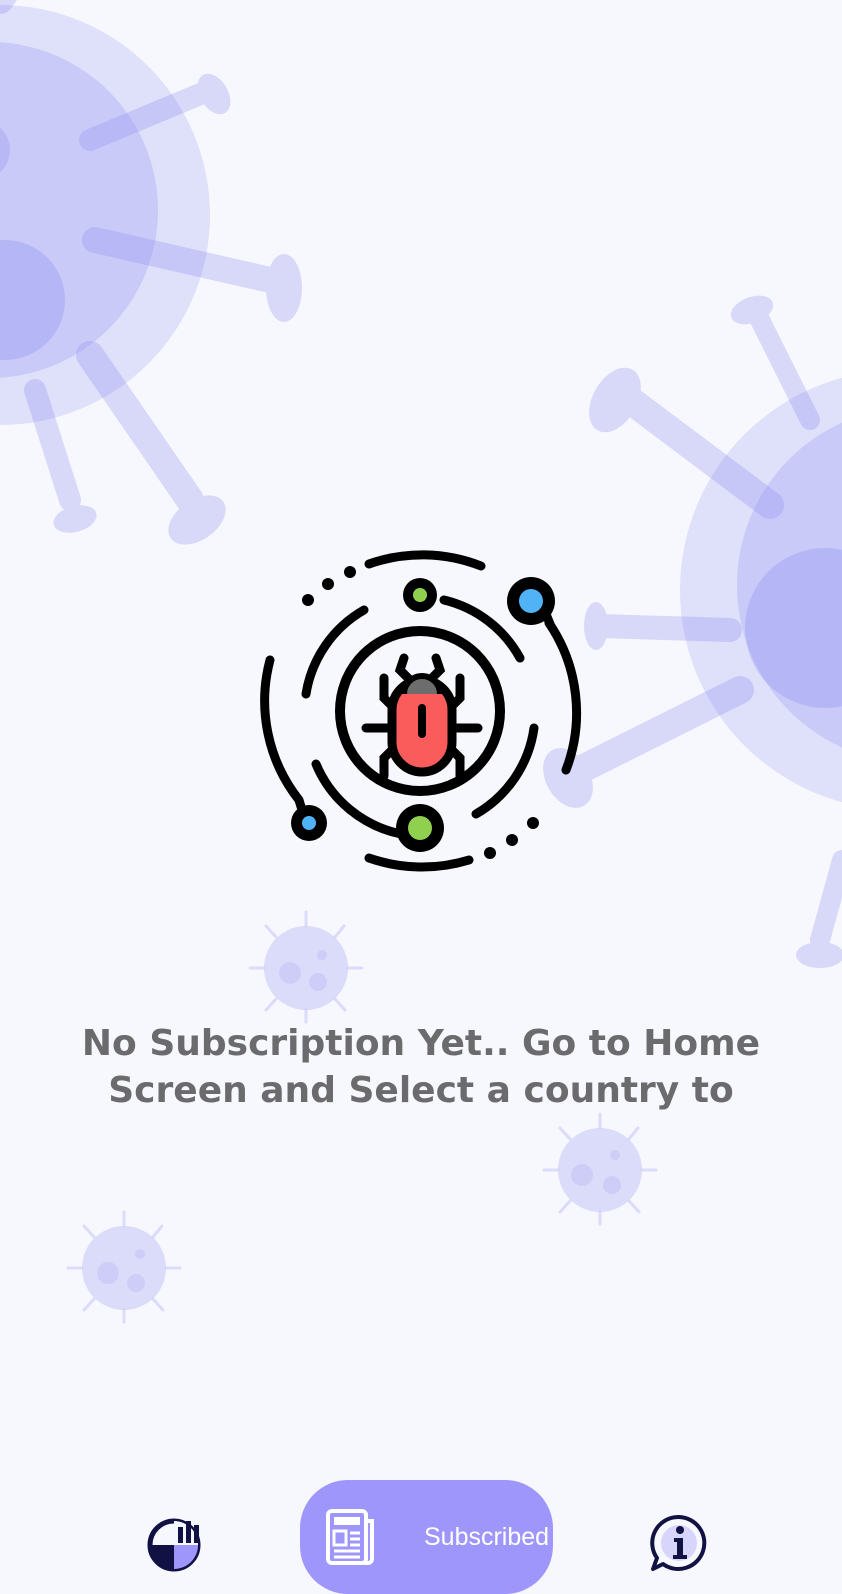 This screenshot has width=842, height=1594. I want to click on nav-subscribed-button: Subscribed, so click(426, 1537).